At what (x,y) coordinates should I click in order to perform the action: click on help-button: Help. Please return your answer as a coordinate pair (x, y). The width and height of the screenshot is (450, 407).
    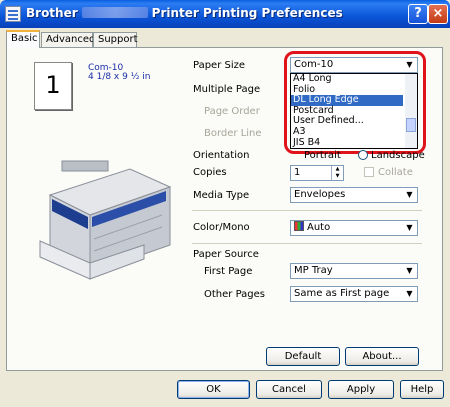
    Looking at the image, I should click on (422, 389).